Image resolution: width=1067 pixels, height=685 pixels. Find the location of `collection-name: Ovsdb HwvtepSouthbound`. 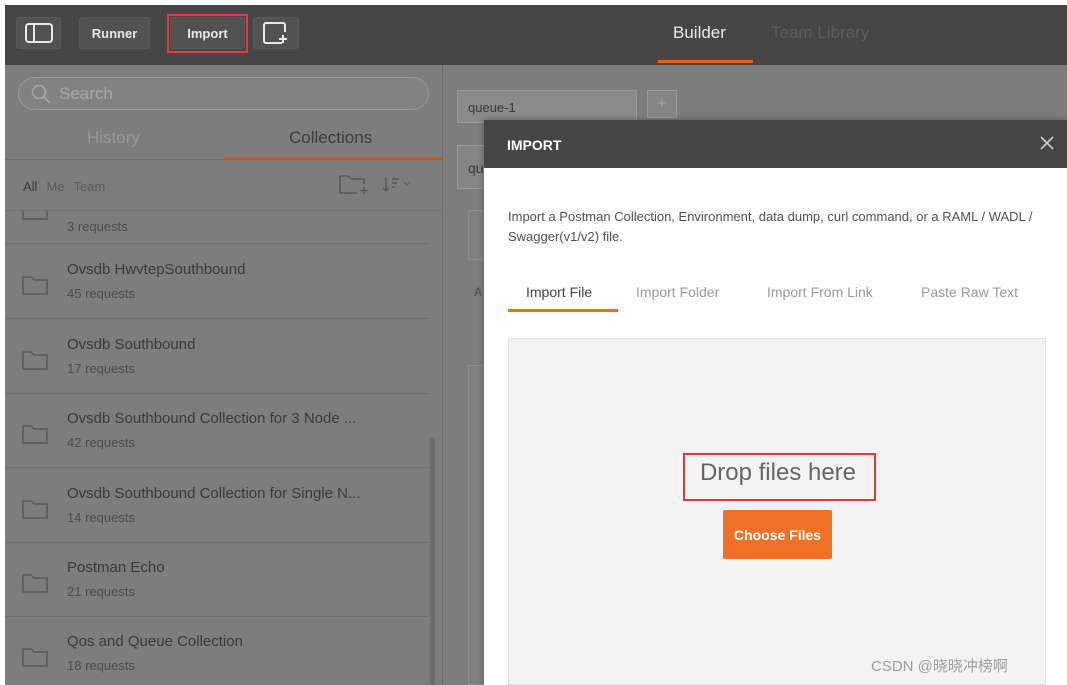

collection-name: Ovsdb HwvtepSouthbound is located at coordinates (156, 269).